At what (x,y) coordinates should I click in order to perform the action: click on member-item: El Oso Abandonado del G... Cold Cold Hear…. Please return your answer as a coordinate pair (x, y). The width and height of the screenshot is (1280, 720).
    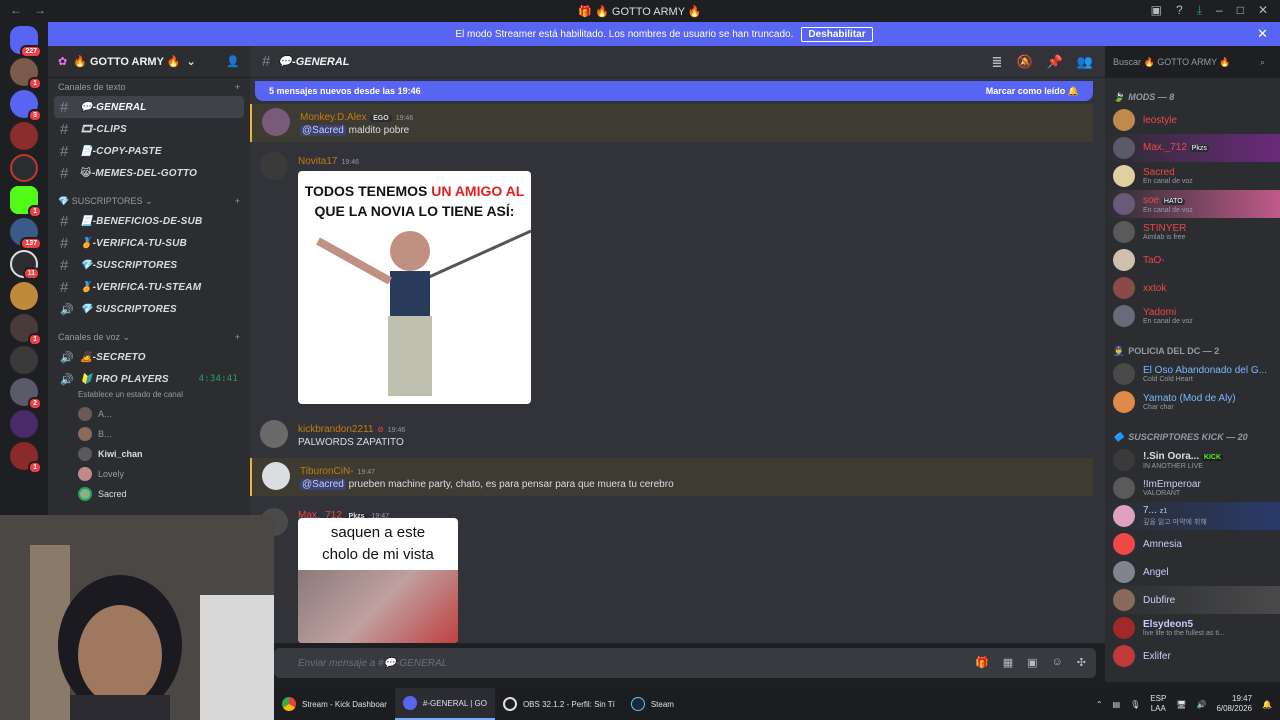
    Looking at the image, I should click on (1192, 374).